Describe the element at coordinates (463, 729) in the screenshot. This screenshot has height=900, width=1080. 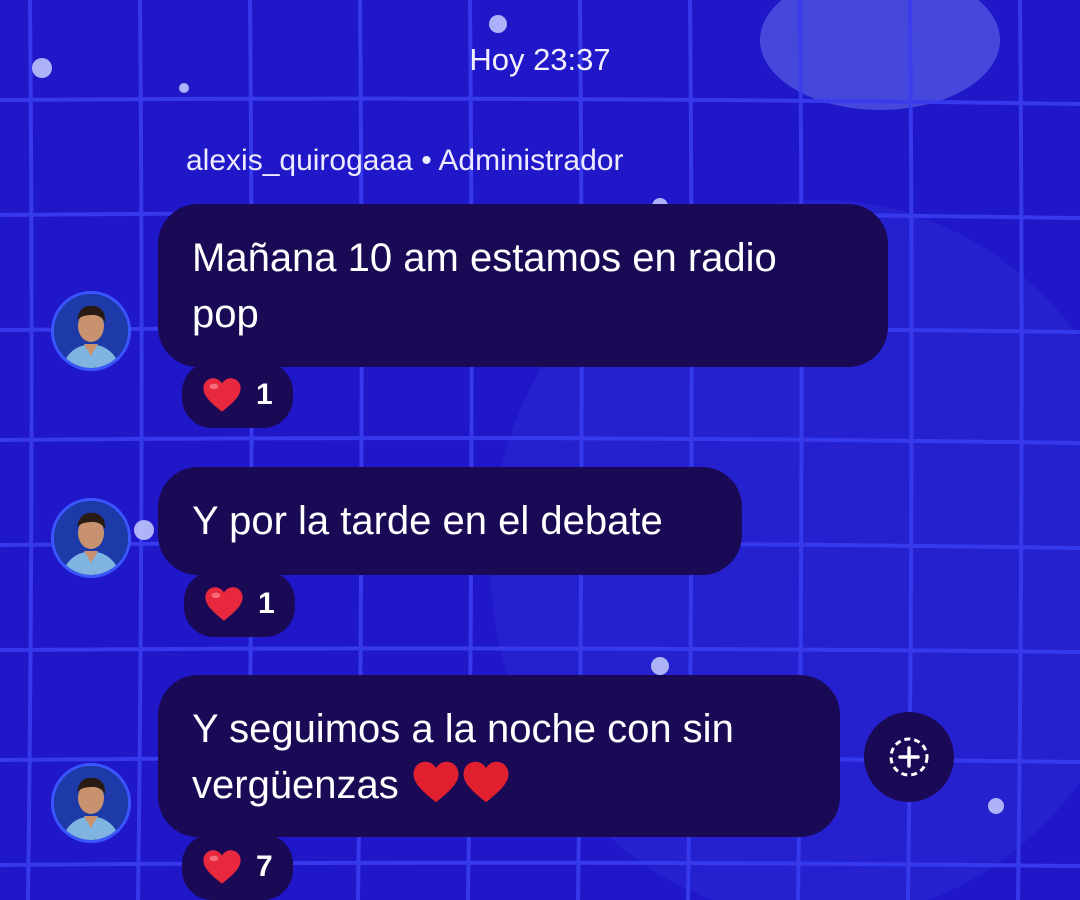
I see `message-text: Y seguimos a la noche con sin` at that location.